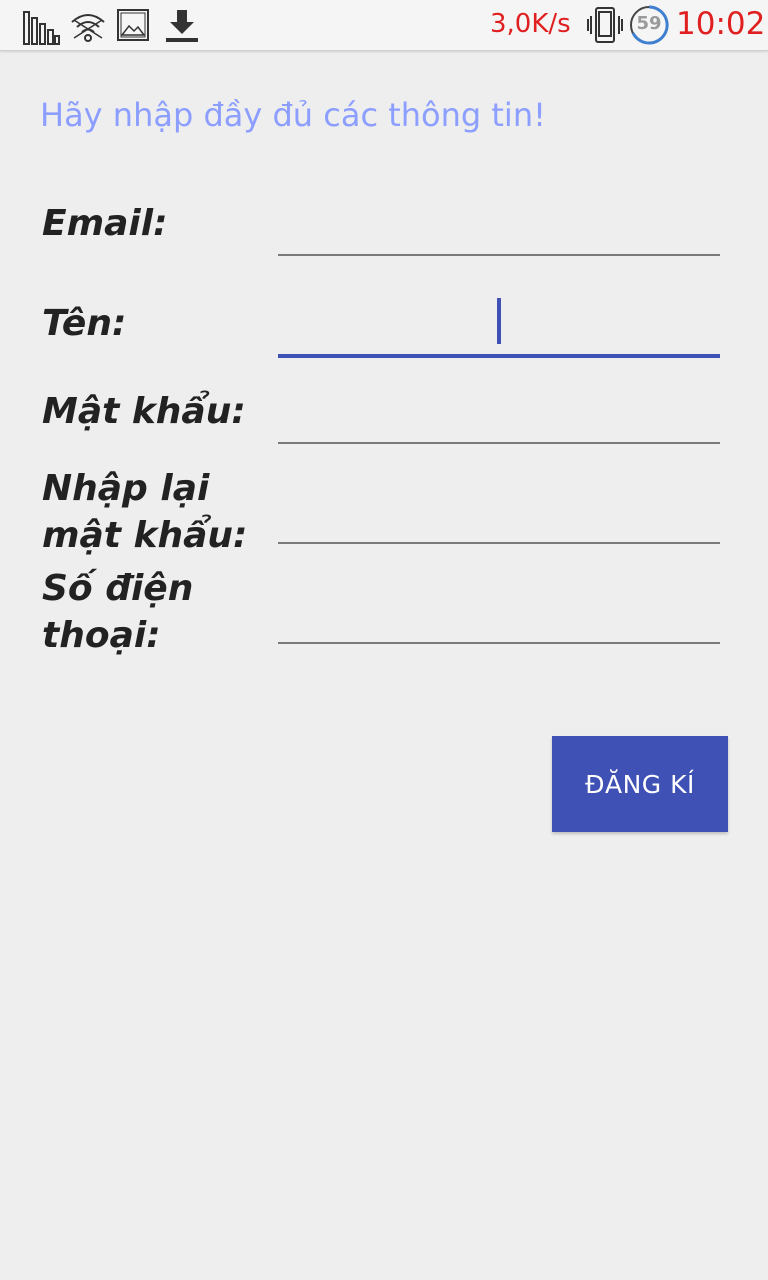 This screenshot has height=1280, width=768. I want to click on network-speed: 3,0K/s, so click(530, 24).